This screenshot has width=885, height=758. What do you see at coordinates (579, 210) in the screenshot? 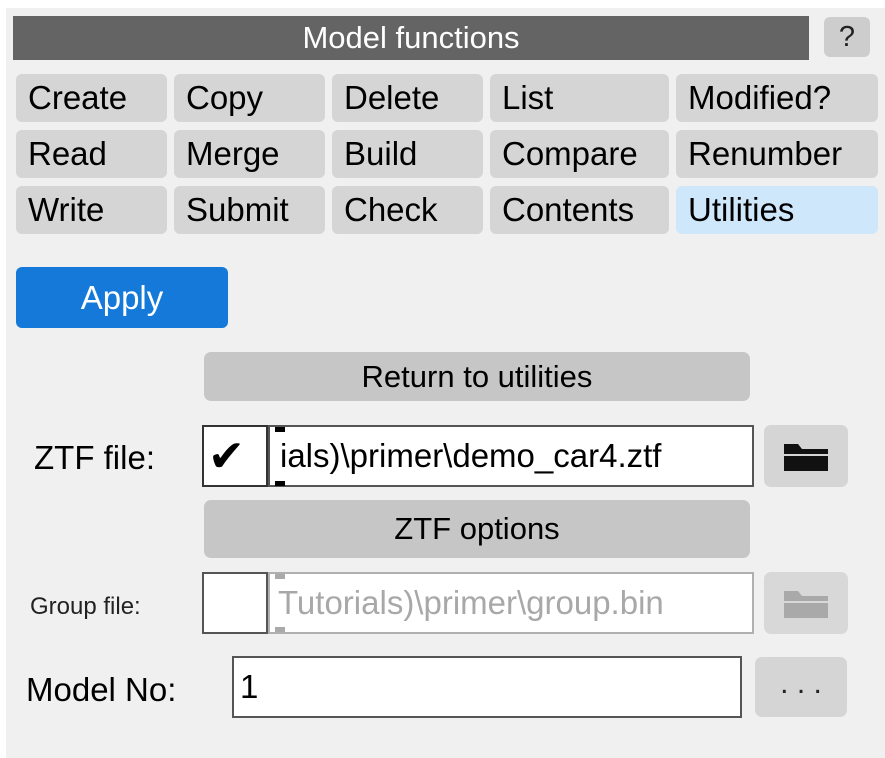
I see `contents-button: Contents` at bounding box center [579, 210].